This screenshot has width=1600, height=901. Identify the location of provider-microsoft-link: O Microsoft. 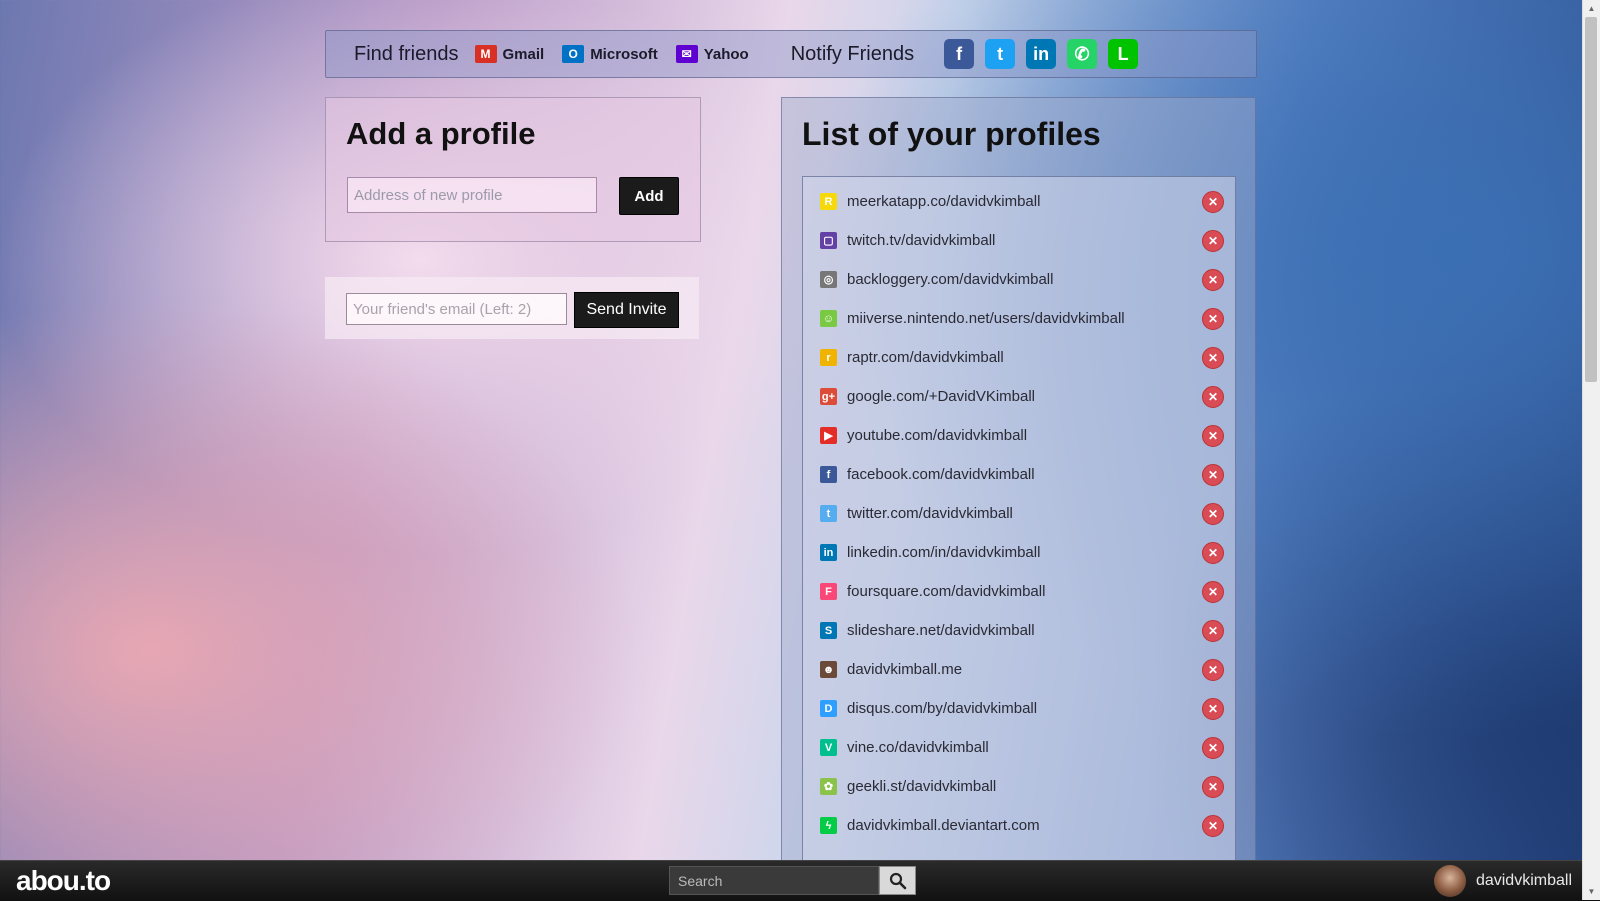
(610, 54).